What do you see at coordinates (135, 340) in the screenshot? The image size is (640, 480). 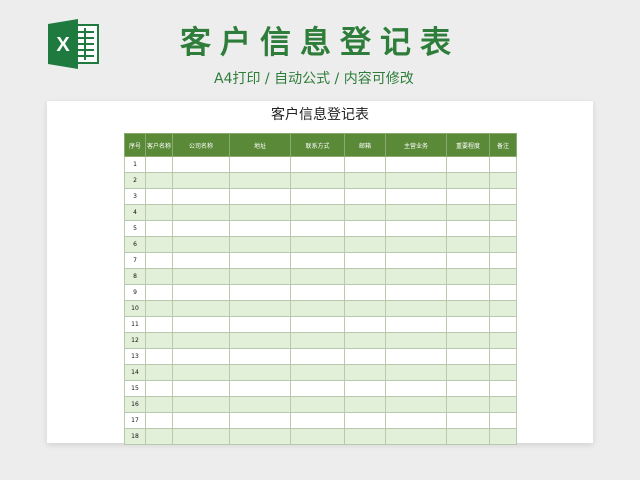 I see `row-number-cell: 12` at bounding box center [135, 340].